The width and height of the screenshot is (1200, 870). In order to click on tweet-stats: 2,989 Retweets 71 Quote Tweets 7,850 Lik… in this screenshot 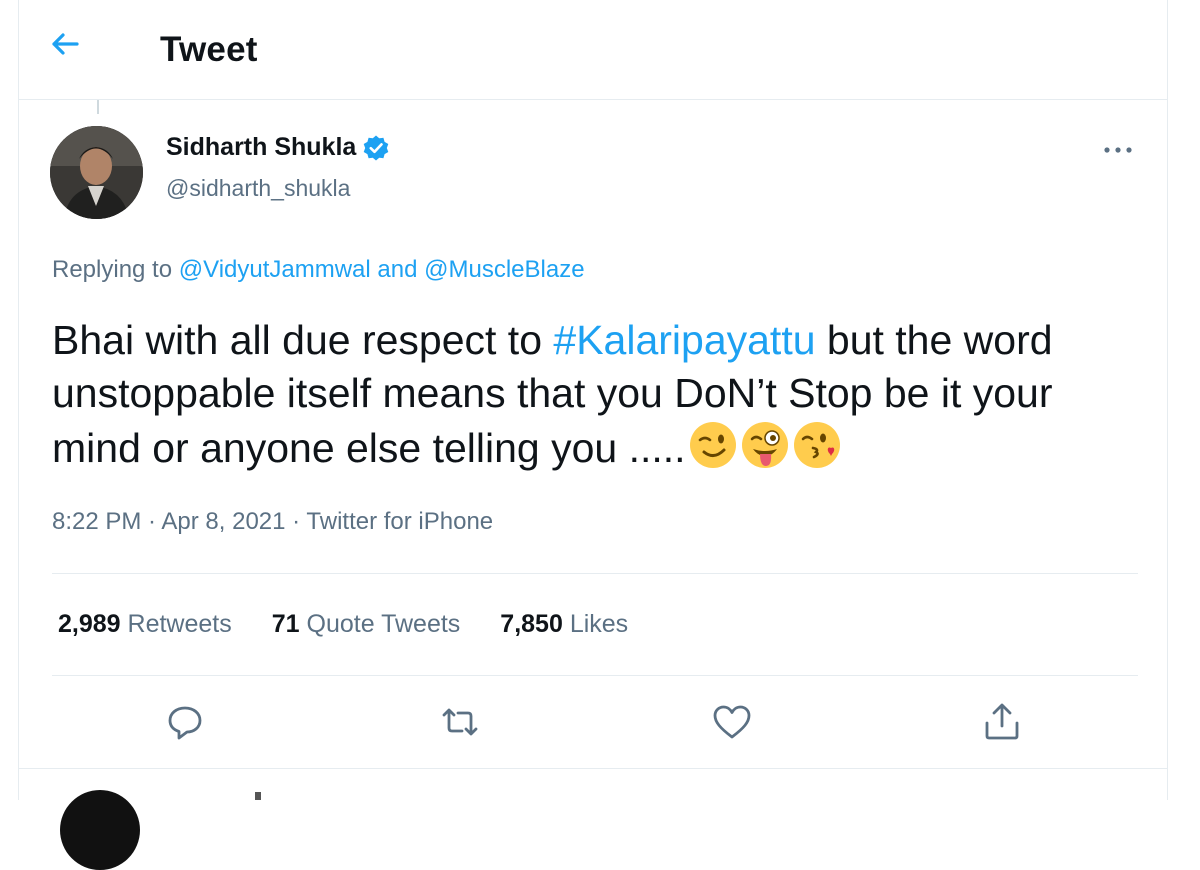, I will do `click(343, 624)`.